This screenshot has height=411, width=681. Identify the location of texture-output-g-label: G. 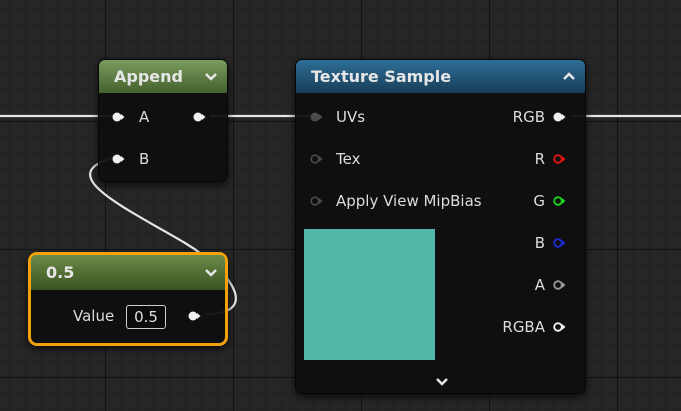
(539, 201).